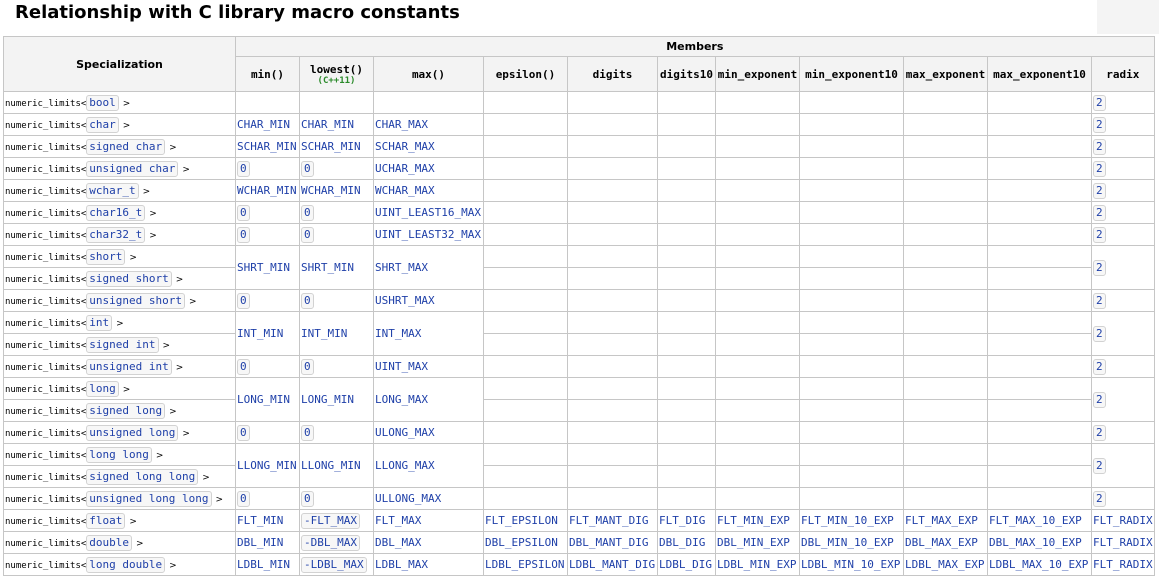 Image resolution: width=1159 pixels, height=579 pixels. What do you see at coordinates (428, 333) in the screenshot?
I see `max-cell: INT_MAX` at bounding box center [428, 333].